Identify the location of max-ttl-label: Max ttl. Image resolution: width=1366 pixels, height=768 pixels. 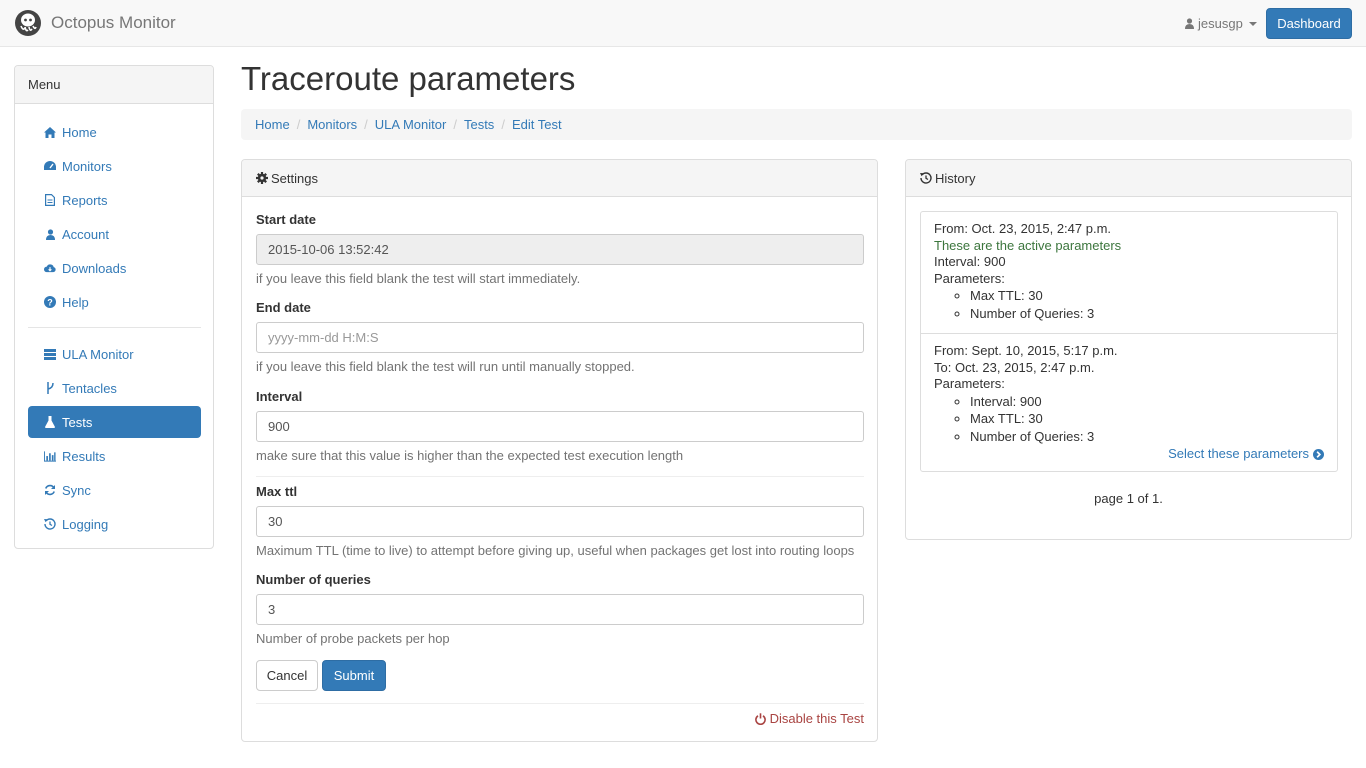
(277, 491).